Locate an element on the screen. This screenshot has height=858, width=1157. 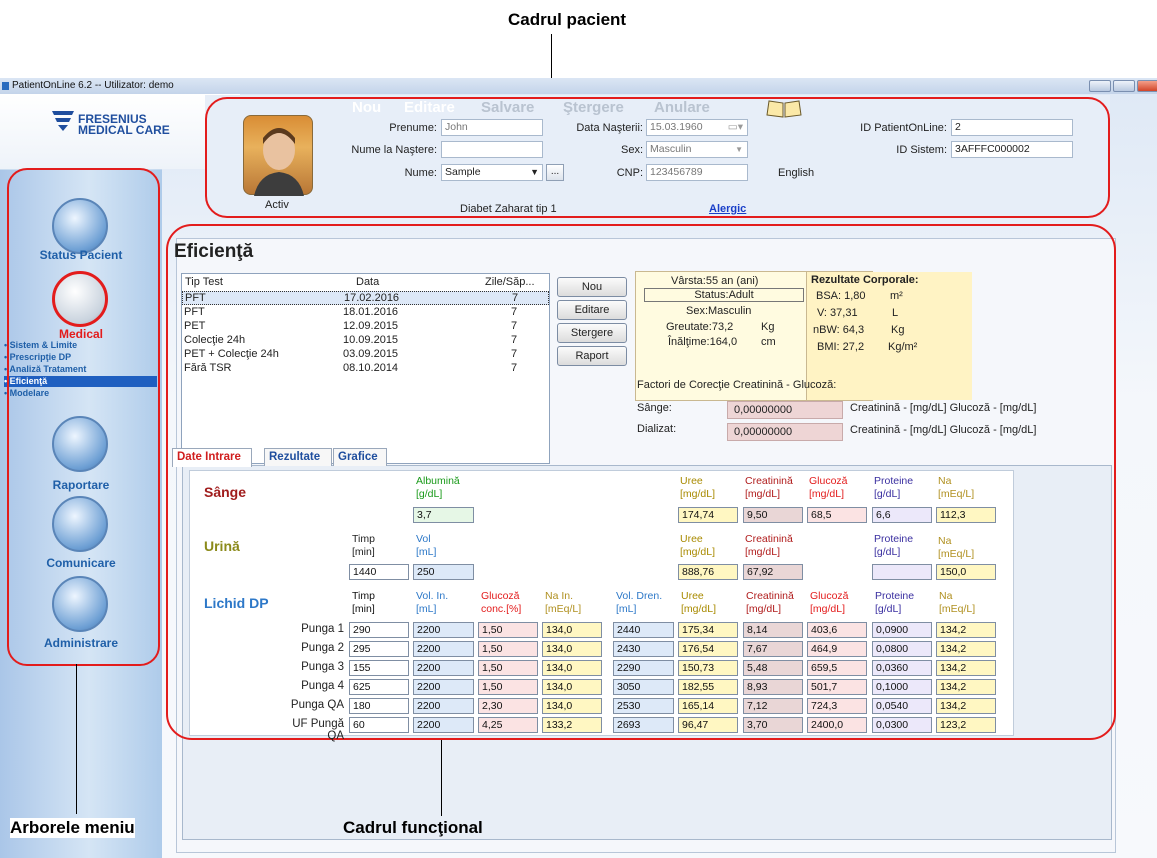
dp-cell: 4,25 is located at coordinates (508, 725).